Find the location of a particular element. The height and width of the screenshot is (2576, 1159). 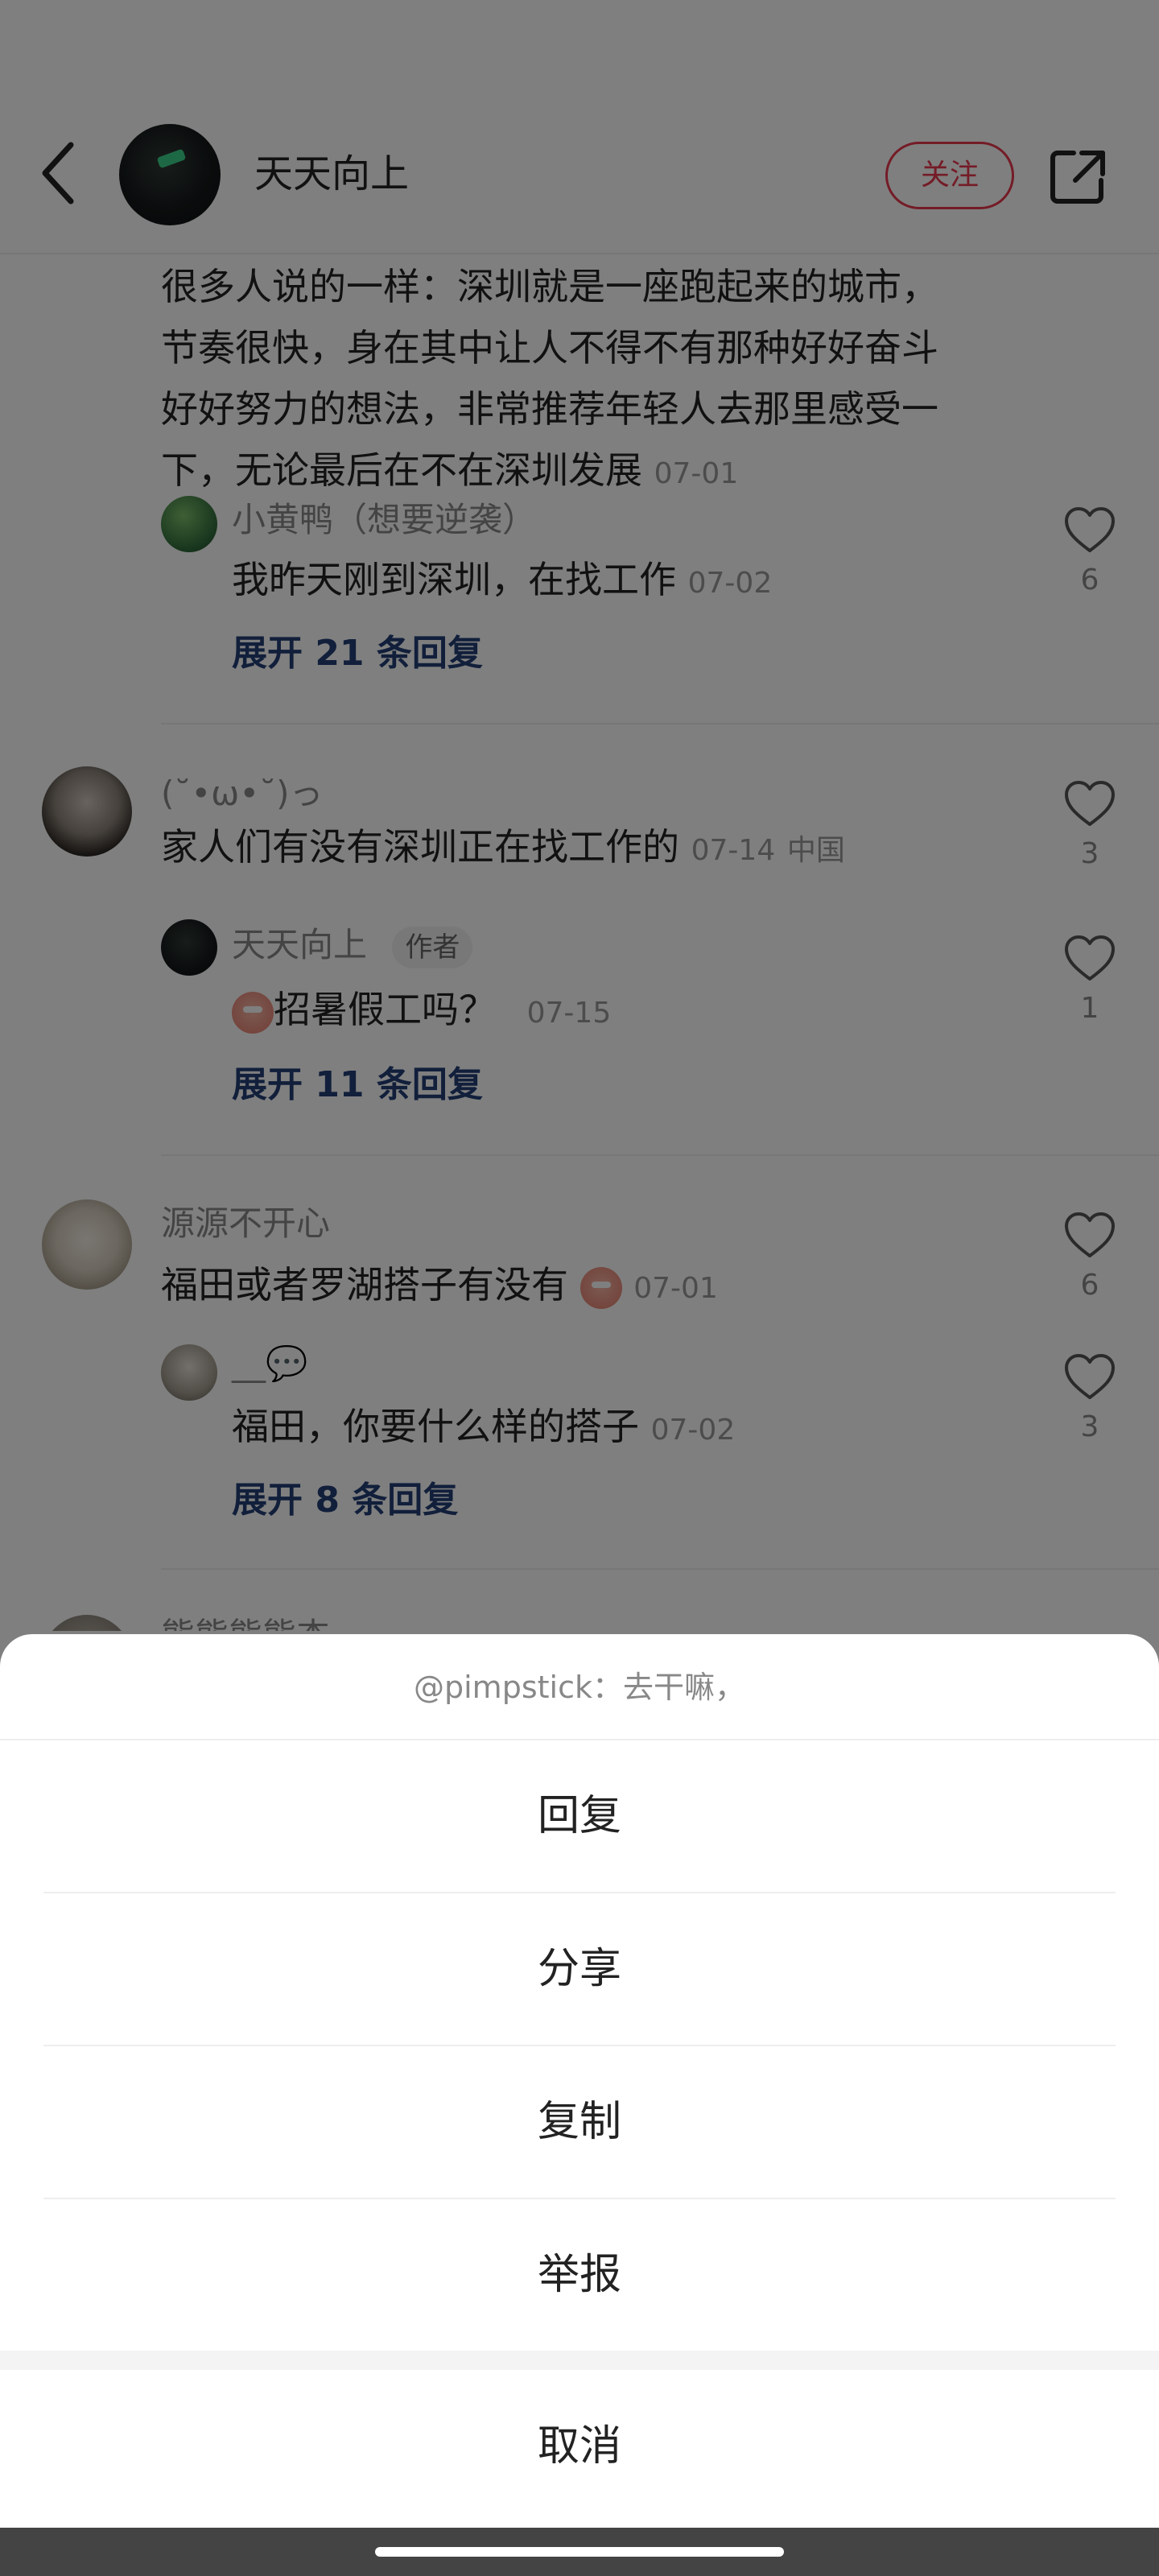

cancel-button: 取消 is located at coordinates (579, 2446).